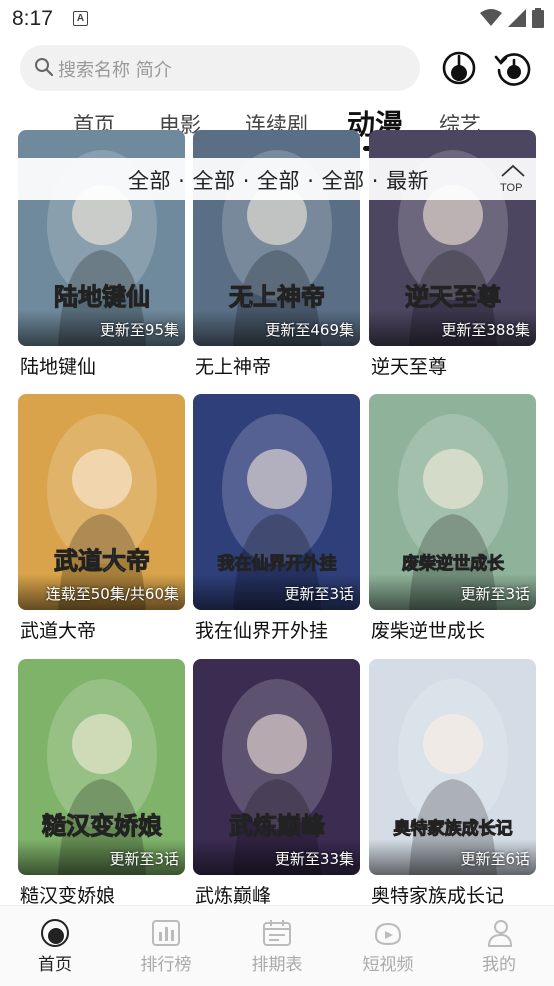  What do you see at coordinates (277, 297) in the screenshot?
I see `poster-title-art: 无上神帝` at bounding box center [277, 297].